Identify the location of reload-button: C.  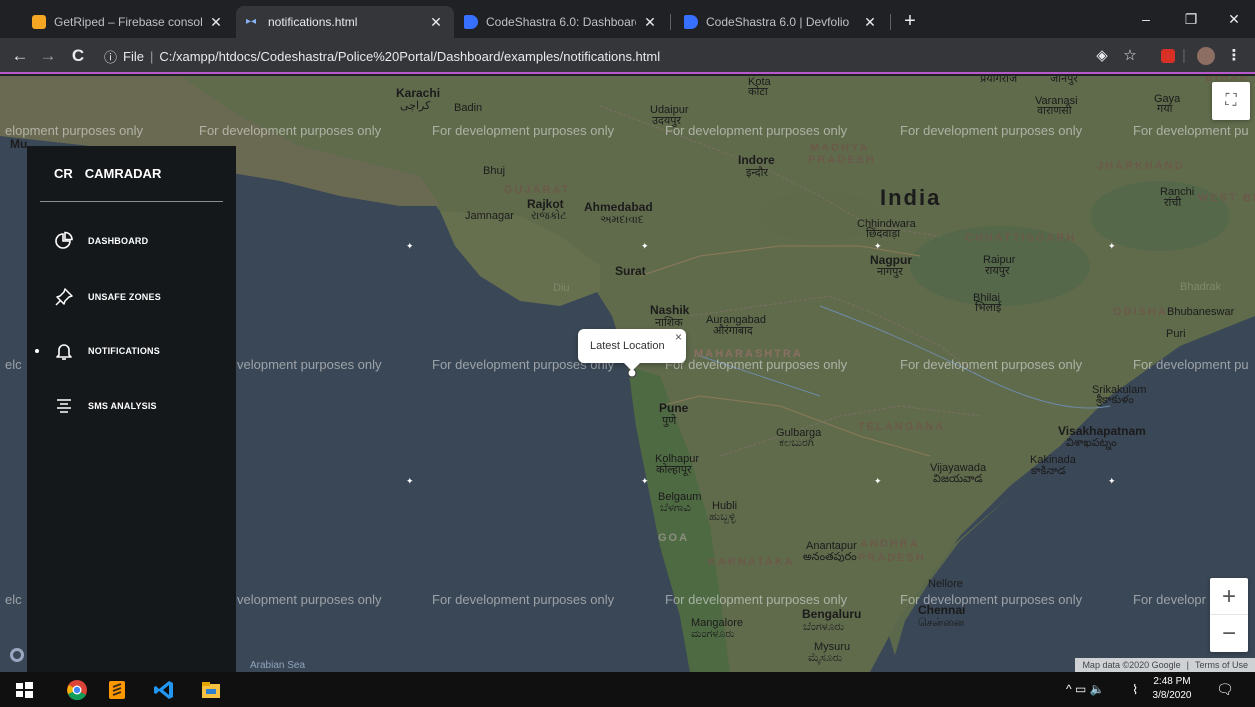
(78, 56).